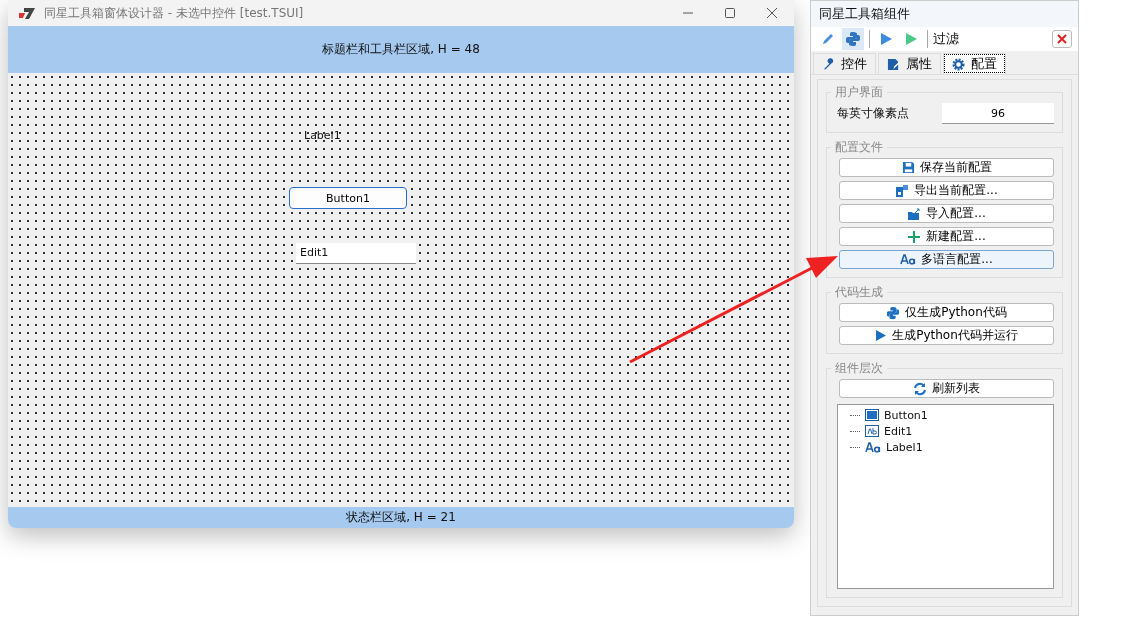 This screenshot has height=624, width=1140. Describe the element at coordinates (873, 447) in the screenshot. I see `label-component-icon` at that location.